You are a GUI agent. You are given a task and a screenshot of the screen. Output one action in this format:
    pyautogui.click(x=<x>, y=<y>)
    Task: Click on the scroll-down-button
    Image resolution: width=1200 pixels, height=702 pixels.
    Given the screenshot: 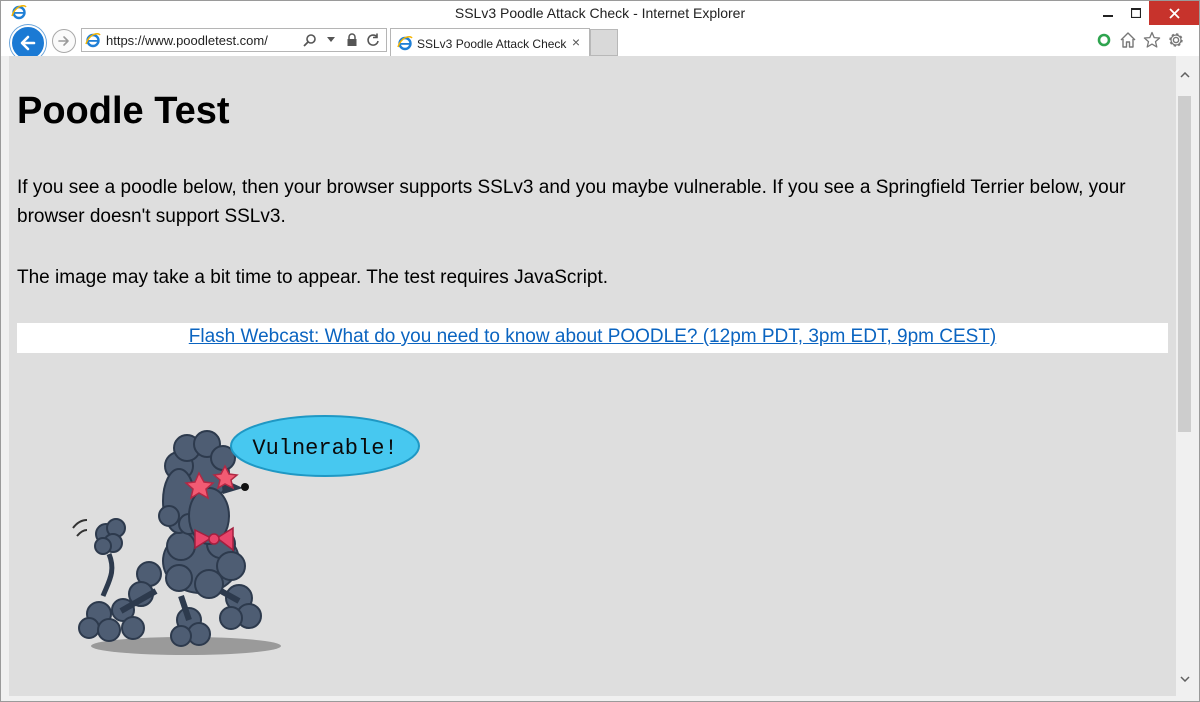 What is the action you would take?
    pyautogui.click(x=1185, y=679)
    